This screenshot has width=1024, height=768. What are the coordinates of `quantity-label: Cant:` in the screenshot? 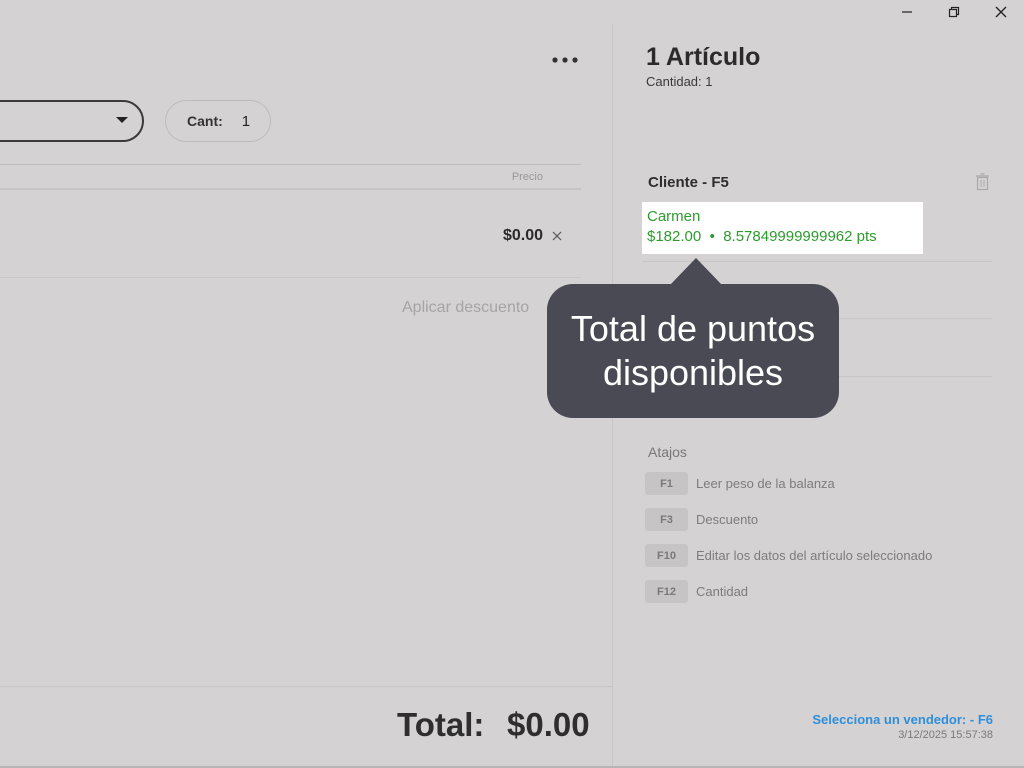 It's located at (205, 121).